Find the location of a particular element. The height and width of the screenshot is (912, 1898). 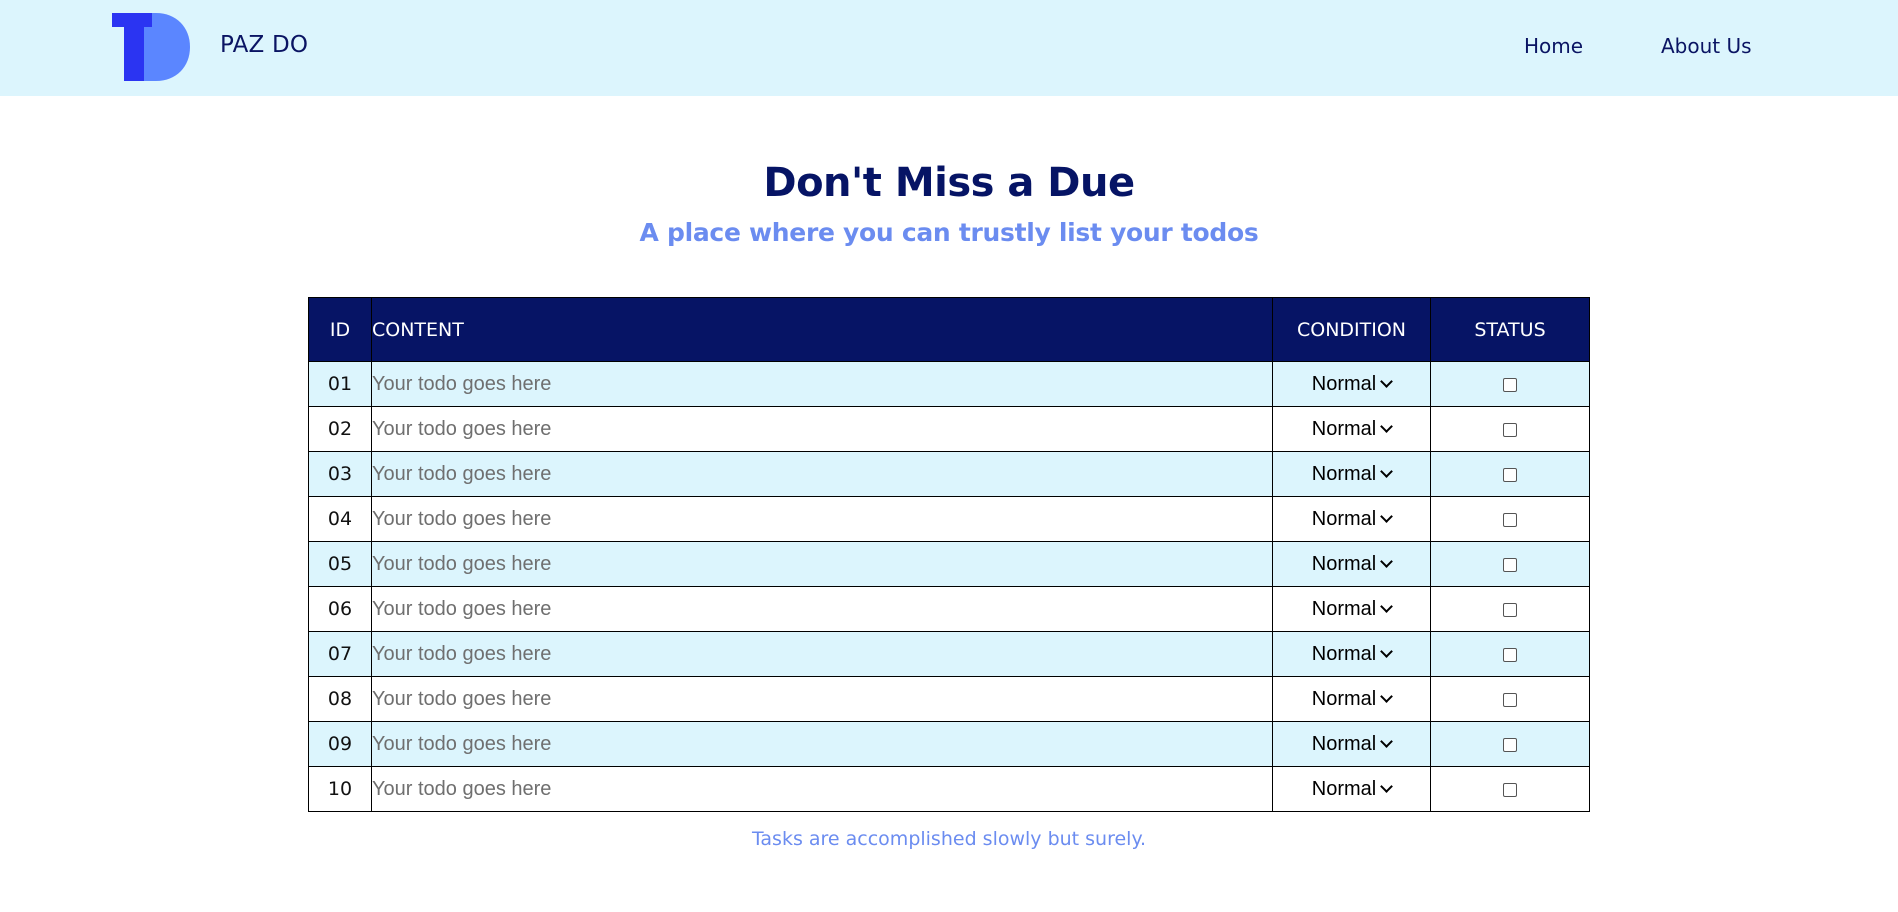

table-row: 10 Normal is located at coordinates (949, 789).